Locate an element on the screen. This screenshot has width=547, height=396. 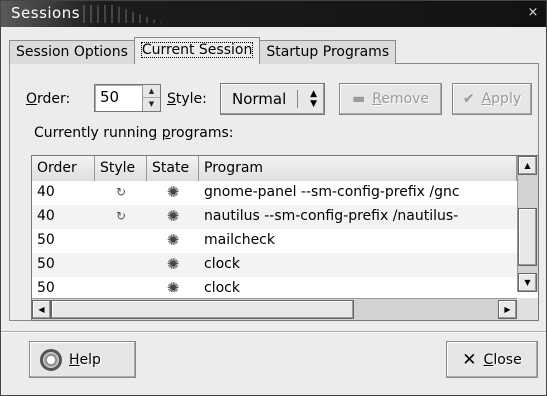
style-combo-box: Normal ▲ ▼ is located at coordinates (272, 99).